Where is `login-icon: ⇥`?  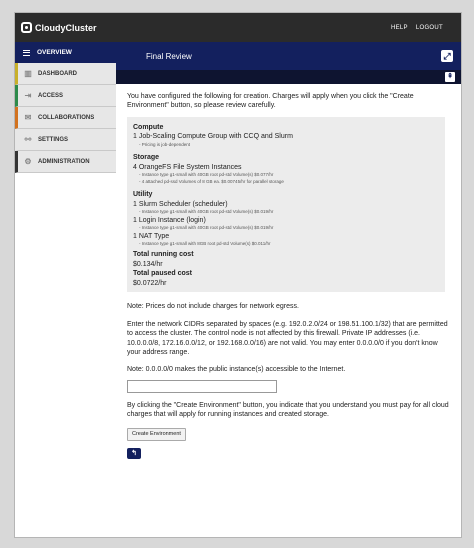
login-icon: ⇥ is located at coordinates (28, 95).